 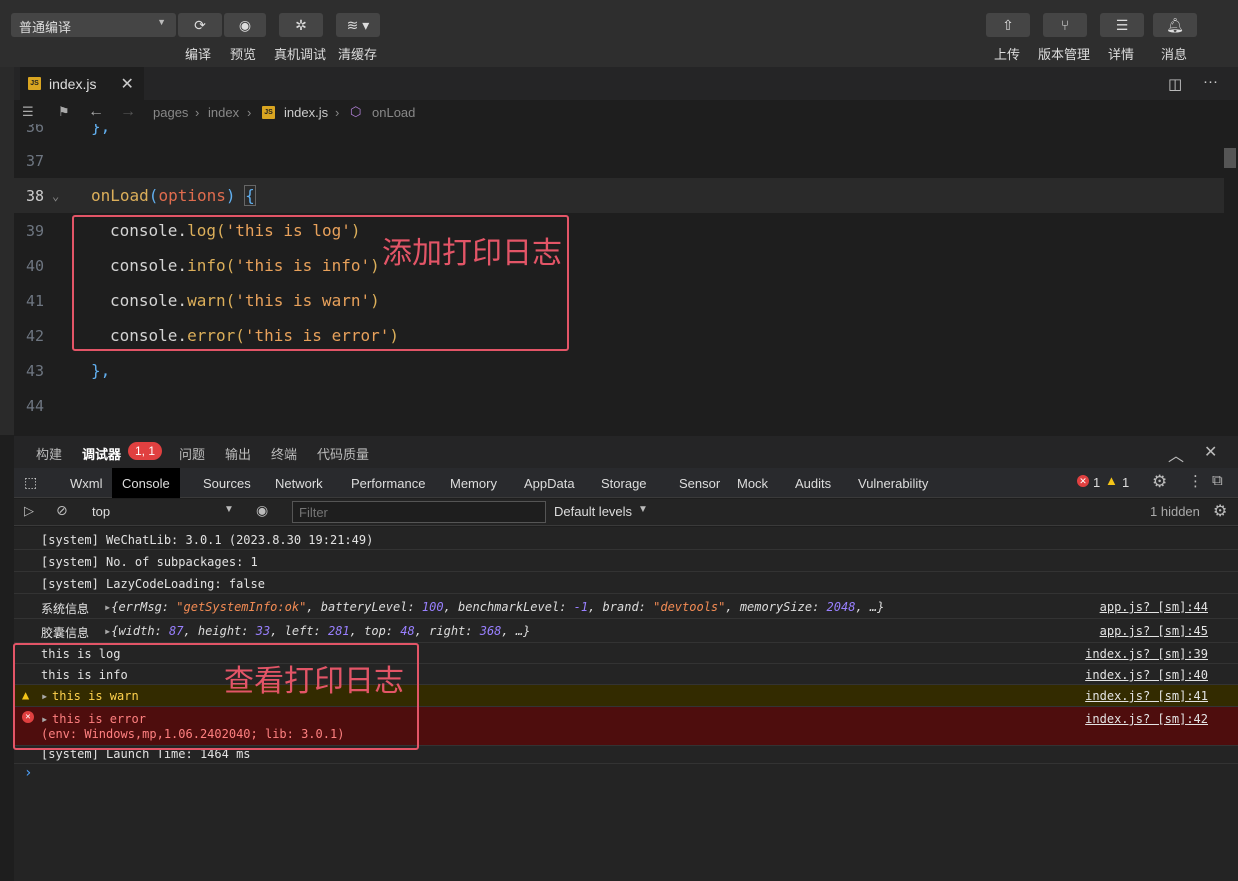 What do you see at coordinates (28, 112) in the screenshot?
I see `outline-icon: ☰` at bounding box center [28, 112].